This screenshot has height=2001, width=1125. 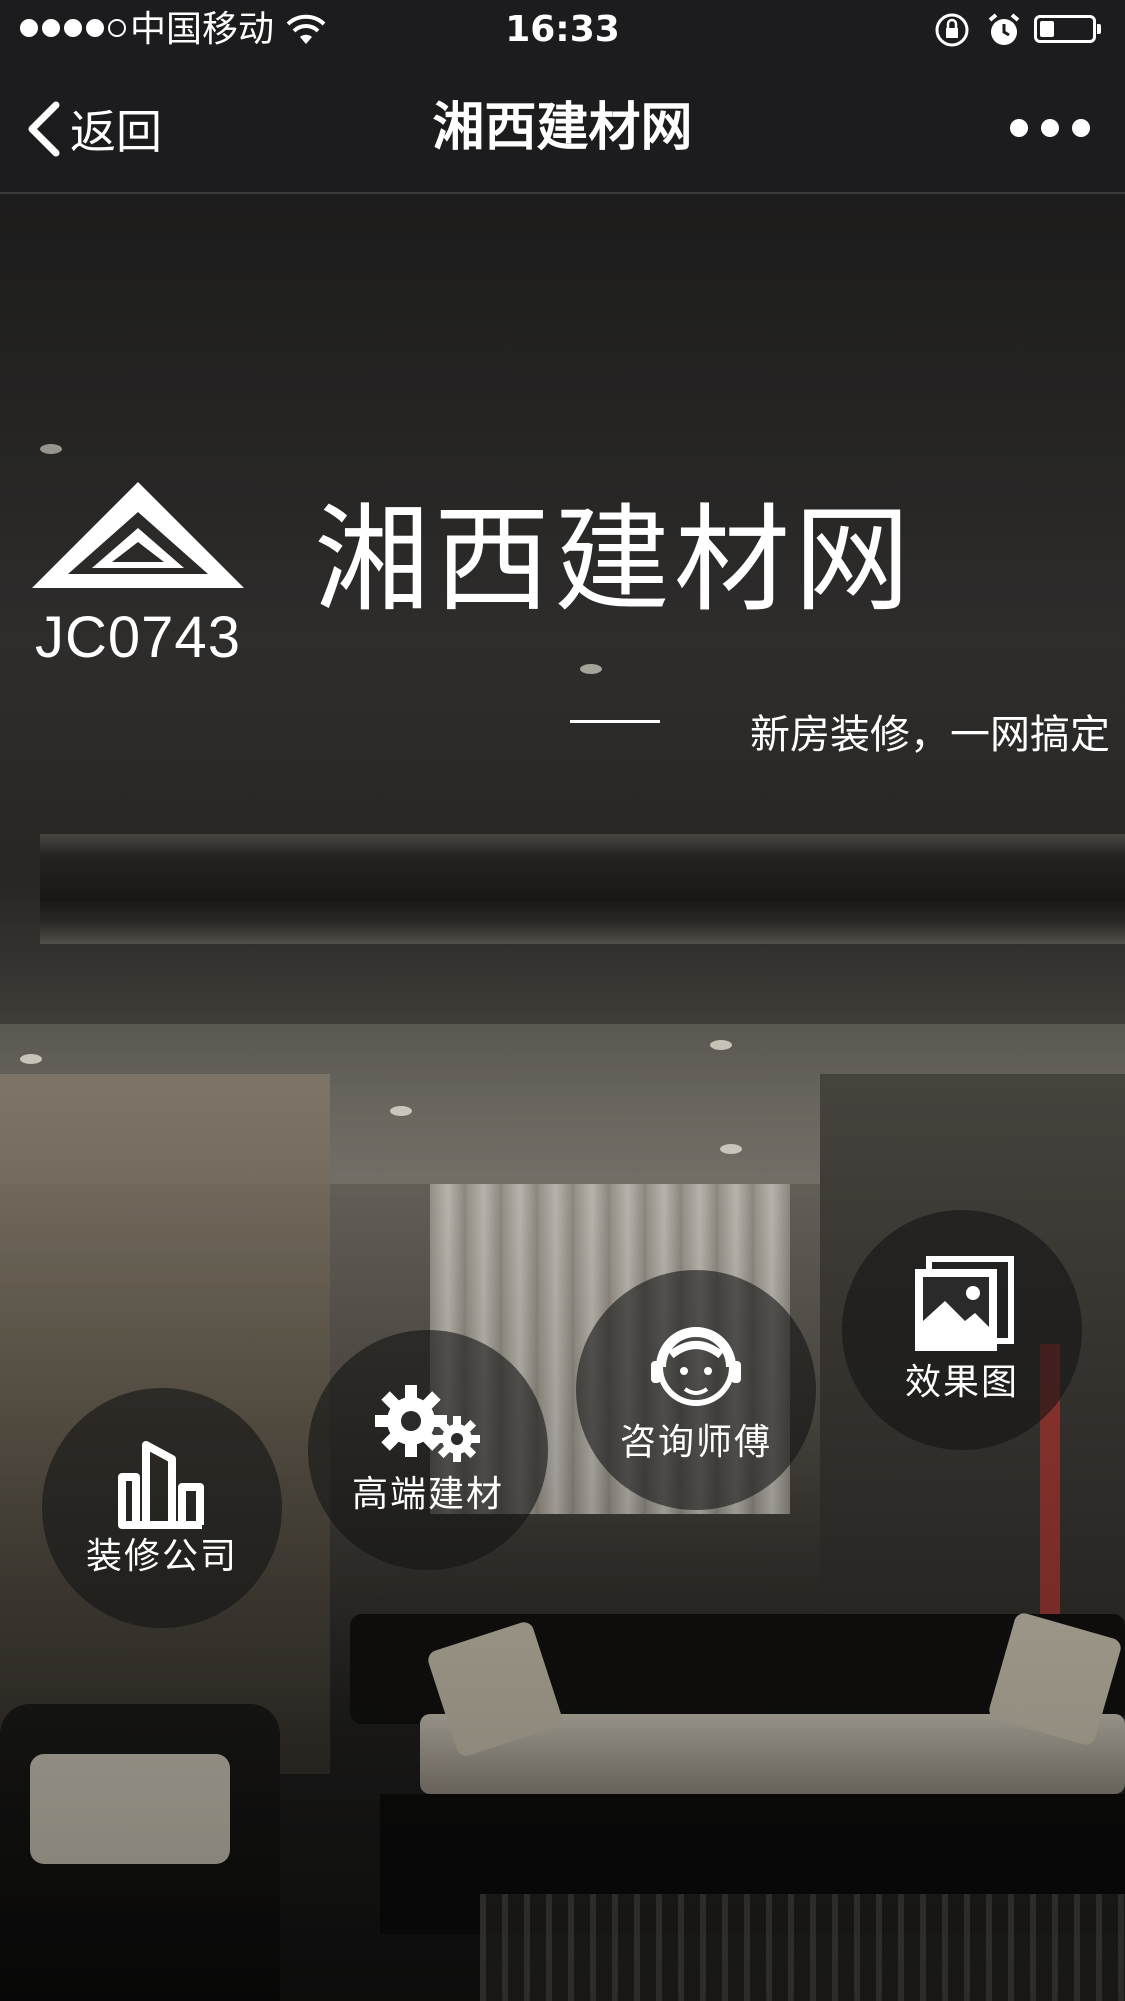 What do you see at coordinates (696, 1366) in the screenshot?
I see `headset-face-icon` at bounding box center [696, 1366].